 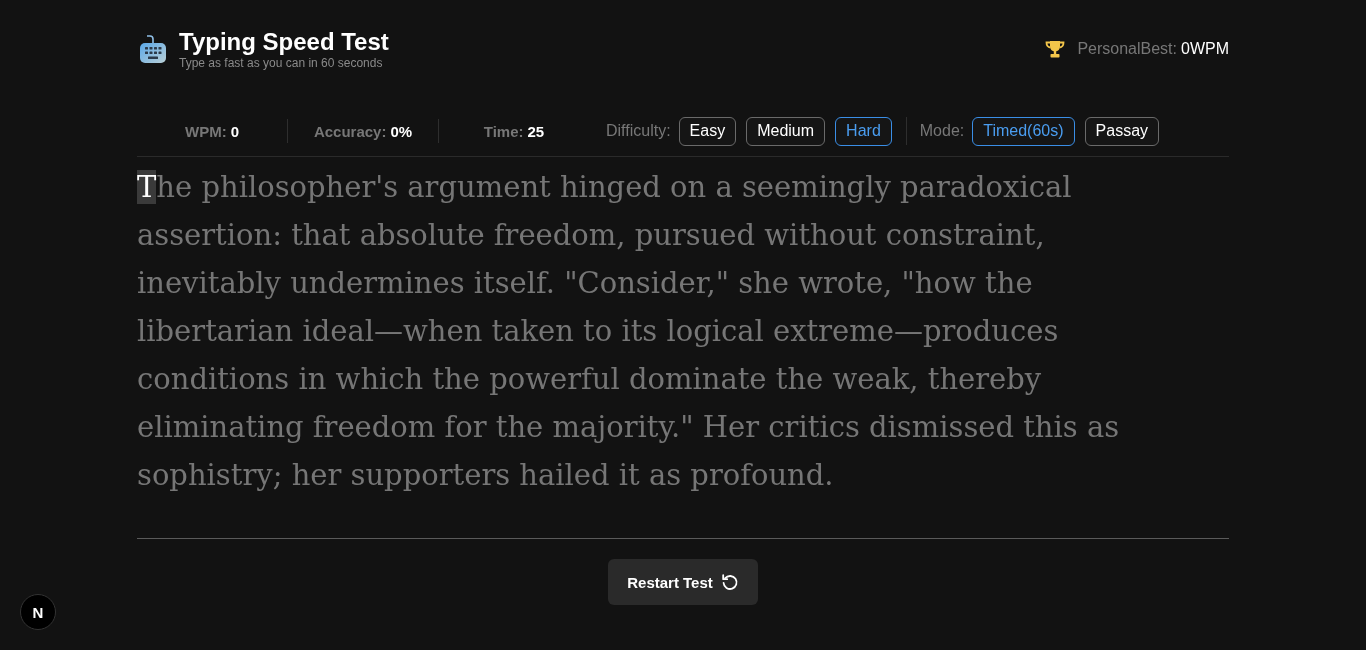 What do you see at coordinates (729, 582) in the screenshot?
I see `restart-icon` at bounding box center [729, 582].